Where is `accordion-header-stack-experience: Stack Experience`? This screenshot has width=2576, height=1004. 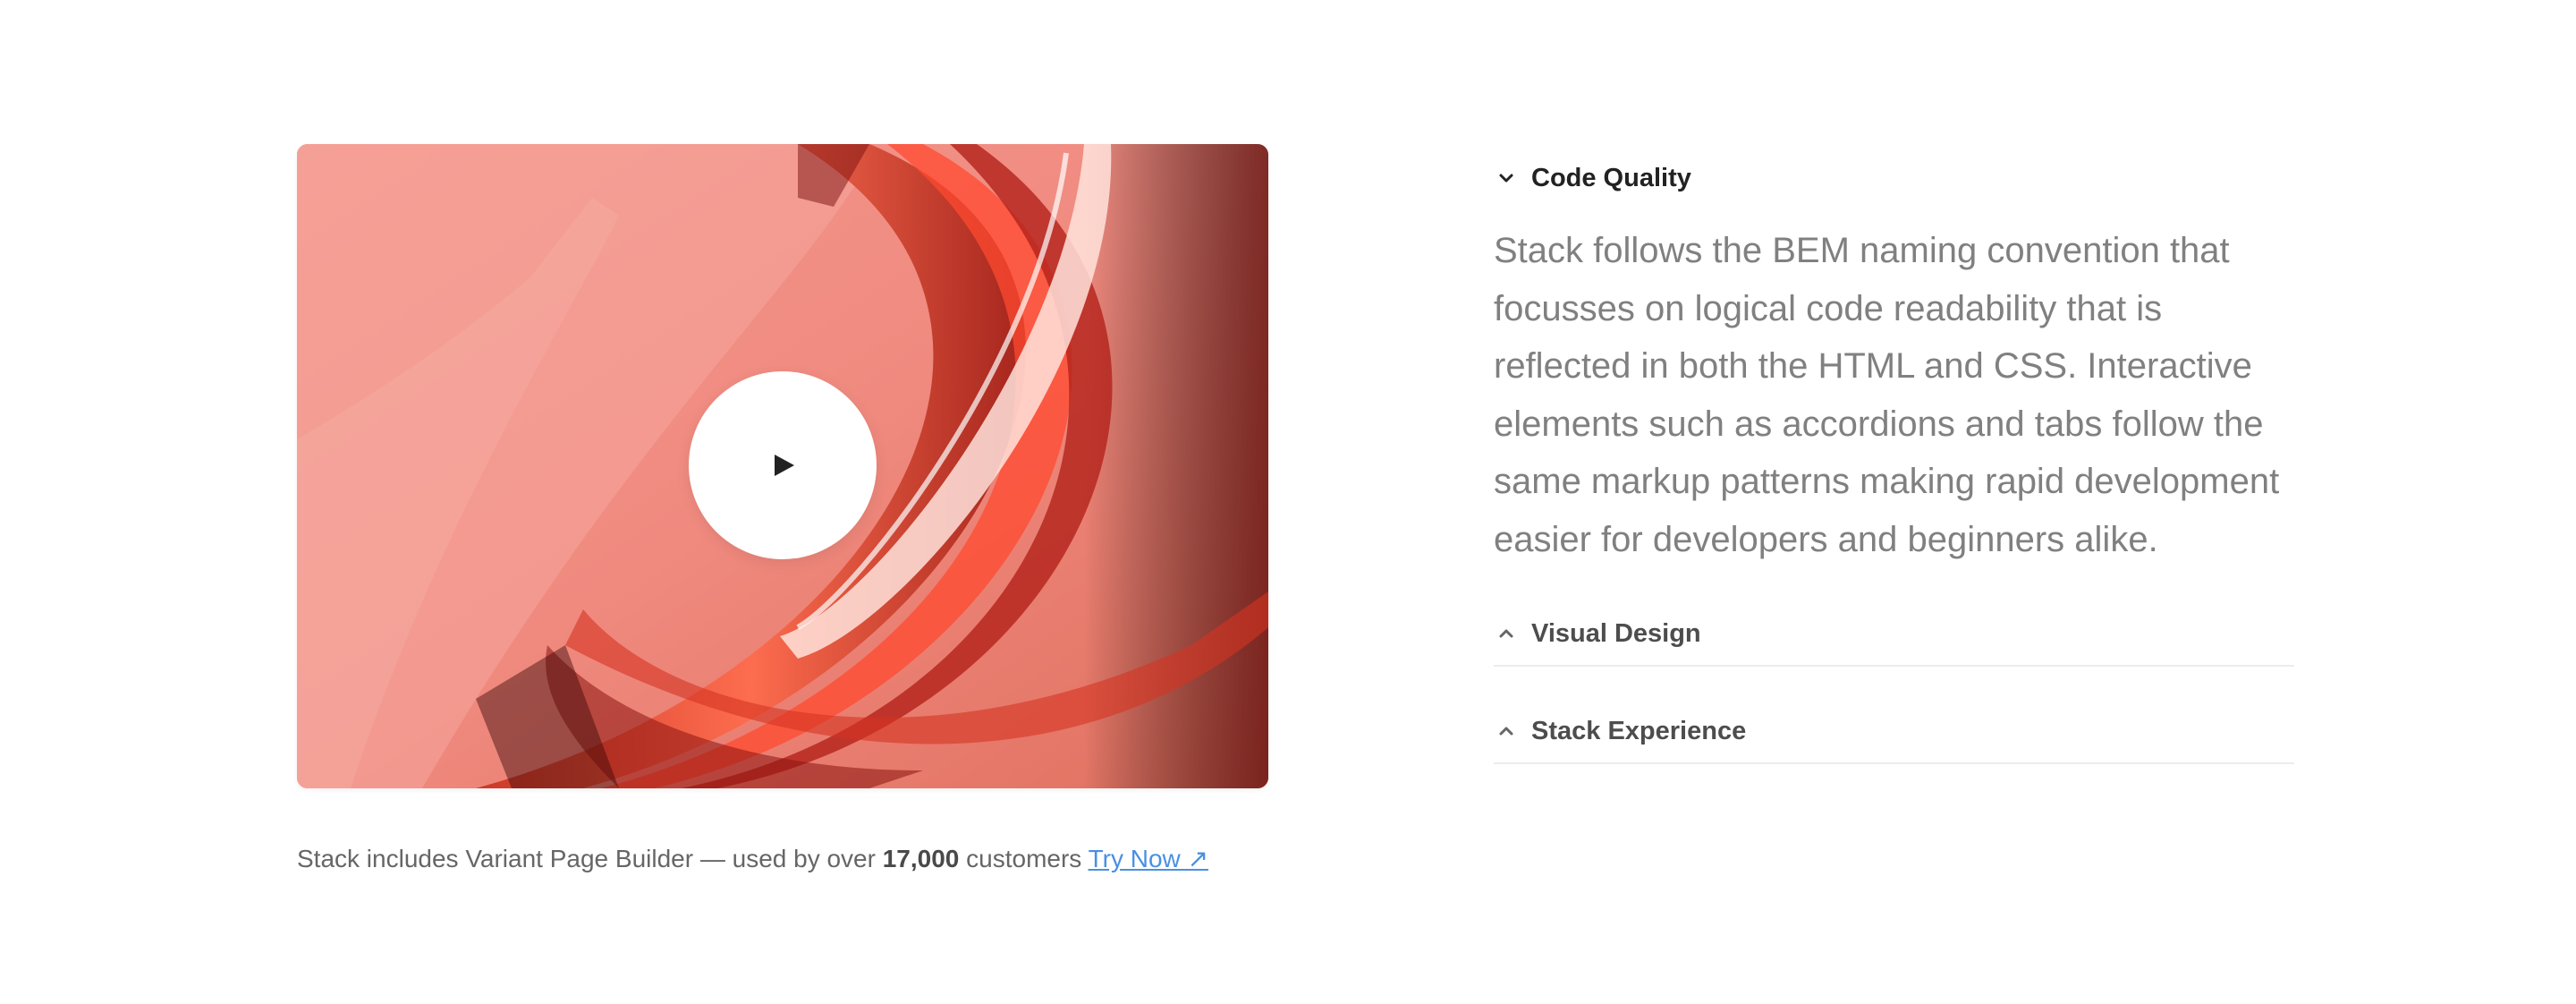 accordion-header-stack-experience: Stack Experience is located at coordinates (1894, 732).